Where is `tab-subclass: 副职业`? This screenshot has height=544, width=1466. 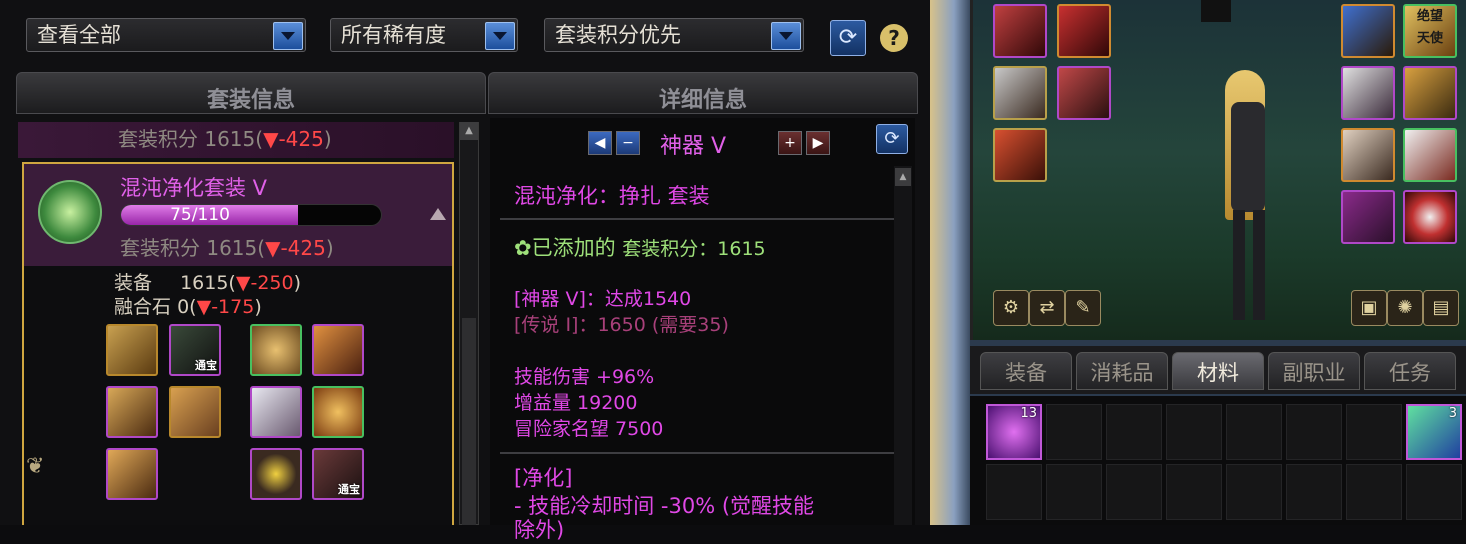
tab-subclass: 副职业 is located at coordinates (1314, 371).